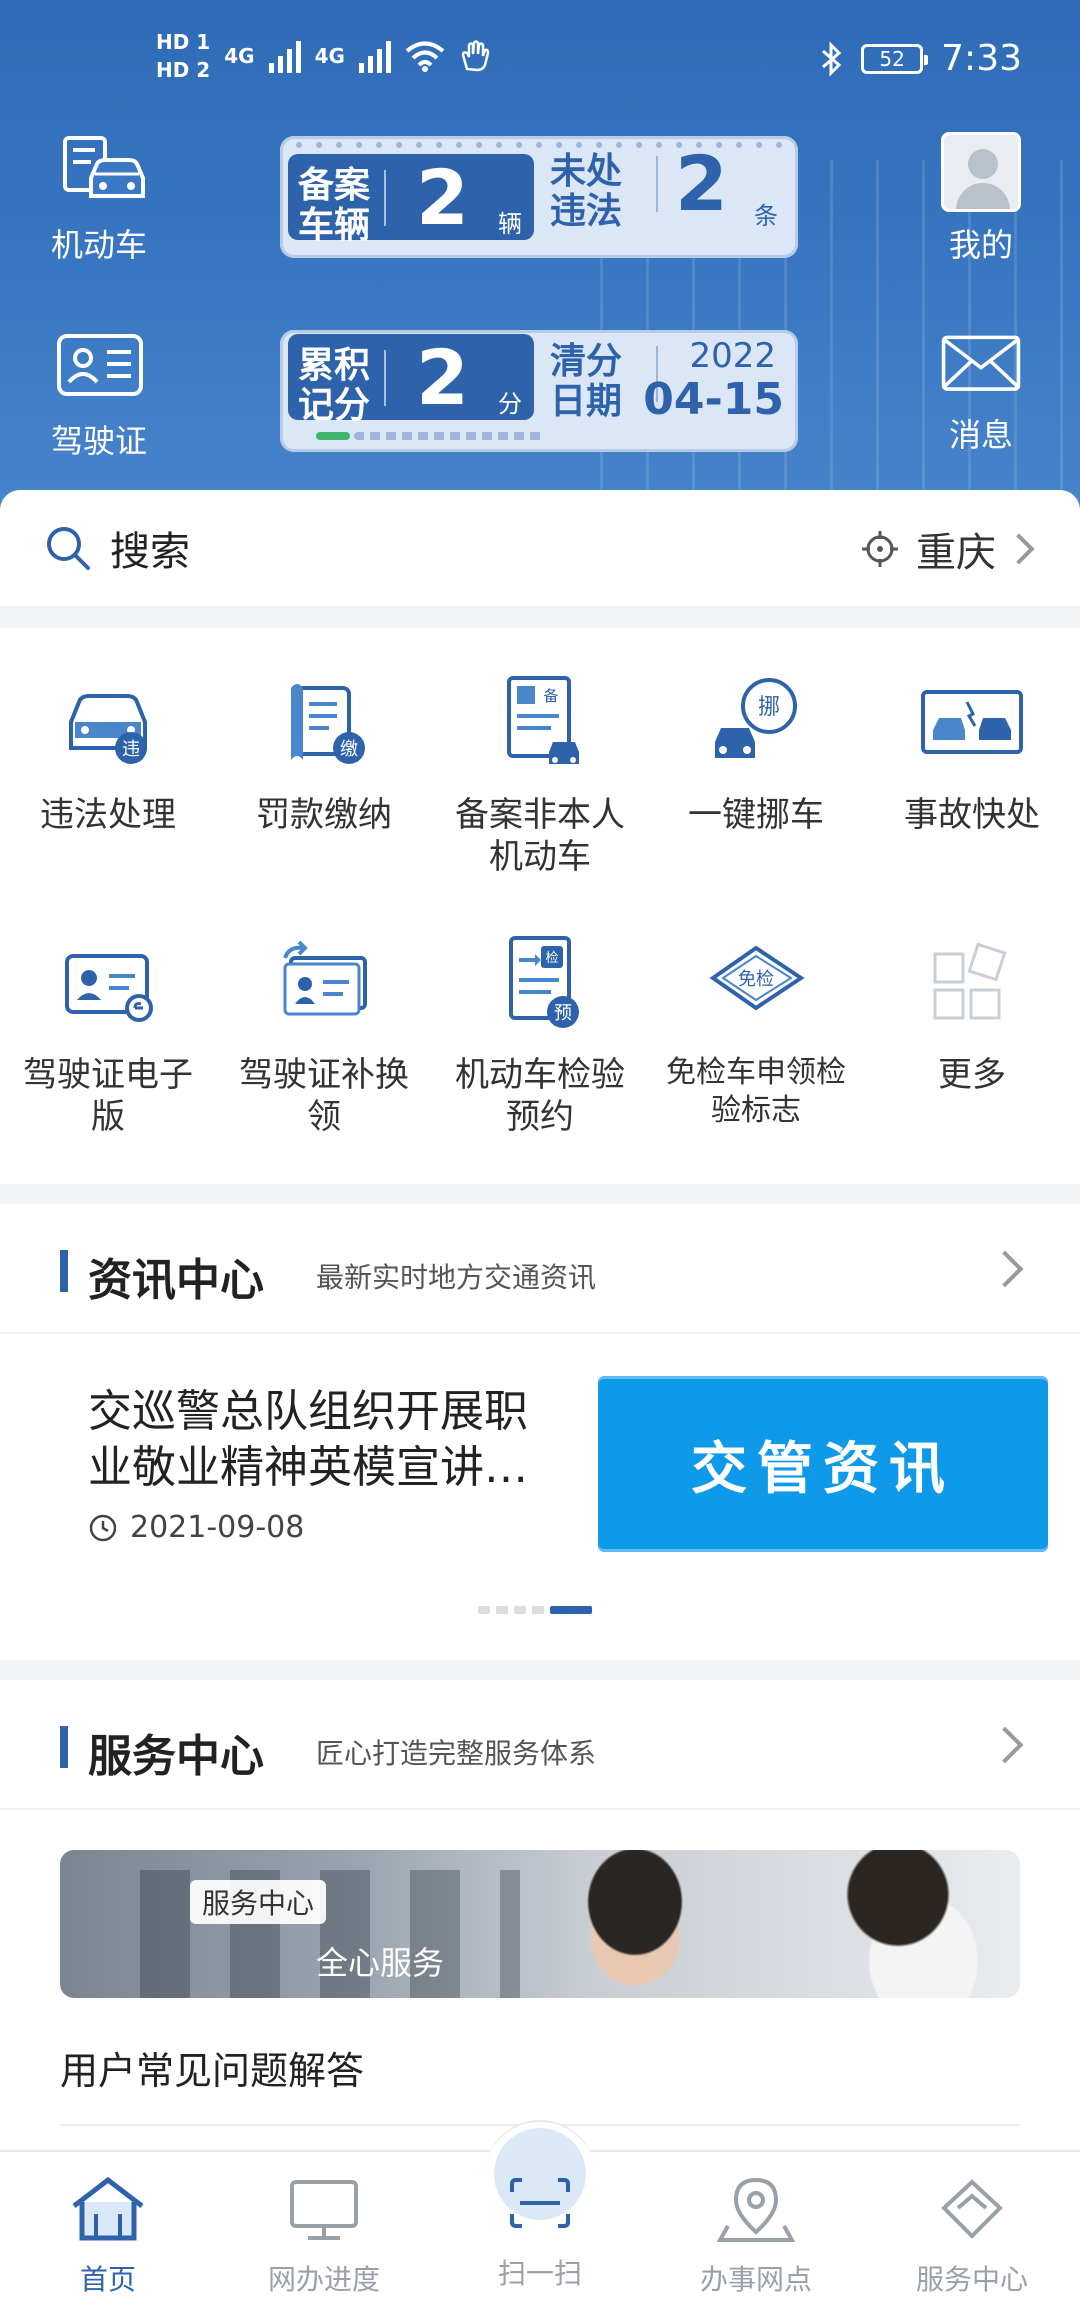 The height and width of the screenshot is (2310, 1080). I want to click on messages-label: 消息, so click(980, 435).